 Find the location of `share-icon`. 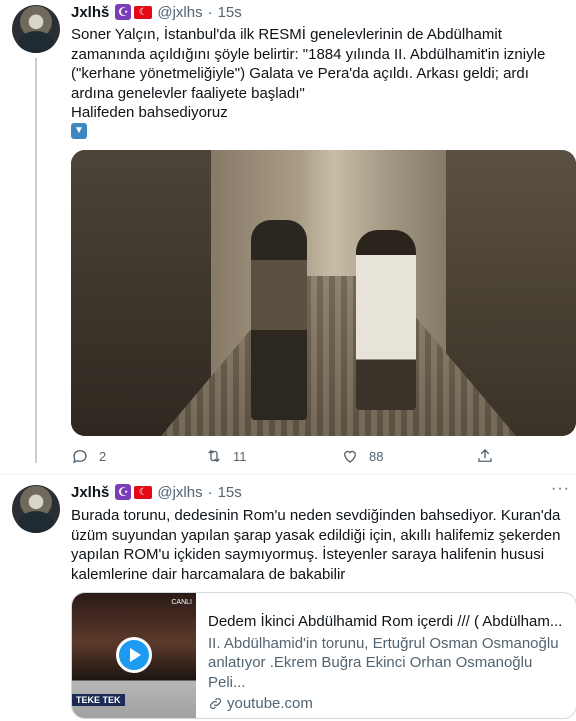

share-icon is located at coordinates (485, 455).